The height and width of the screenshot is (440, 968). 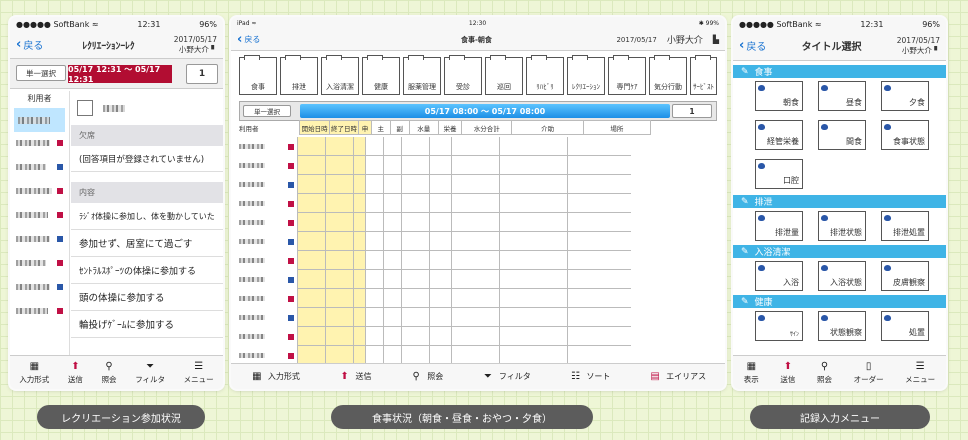 I want to click on date-range: 05/17 08:00 ～ 05/17 08:00, so click(x=485, y=111).